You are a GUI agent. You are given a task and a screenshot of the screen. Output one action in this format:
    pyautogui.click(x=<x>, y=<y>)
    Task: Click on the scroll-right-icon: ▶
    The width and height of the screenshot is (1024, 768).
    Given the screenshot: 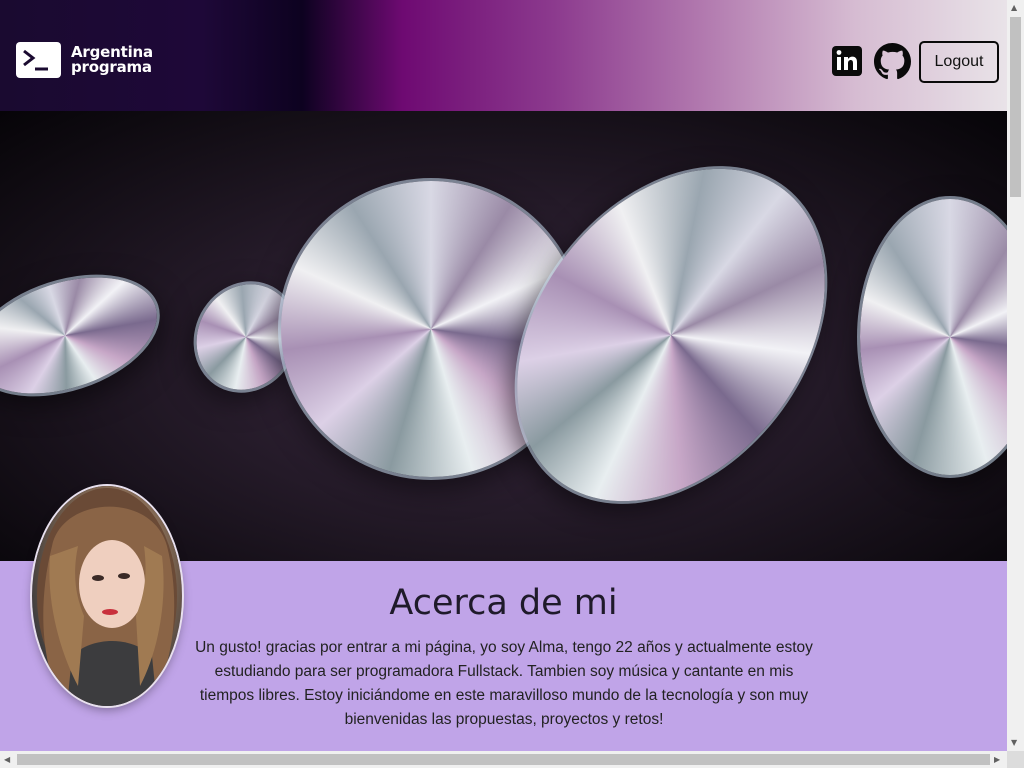 What is the action you would take?
    pyautogui.click(x=997, y=759)
    